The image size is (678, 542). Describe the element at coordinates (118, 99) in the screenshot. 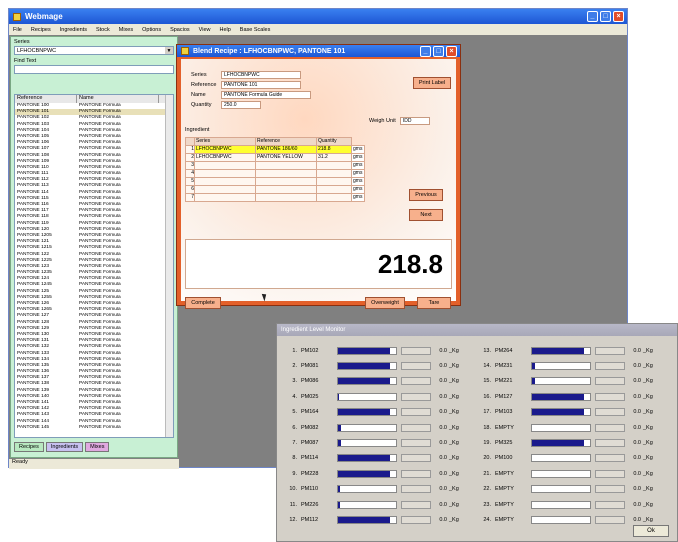

I see `col-name: Name` at that location.